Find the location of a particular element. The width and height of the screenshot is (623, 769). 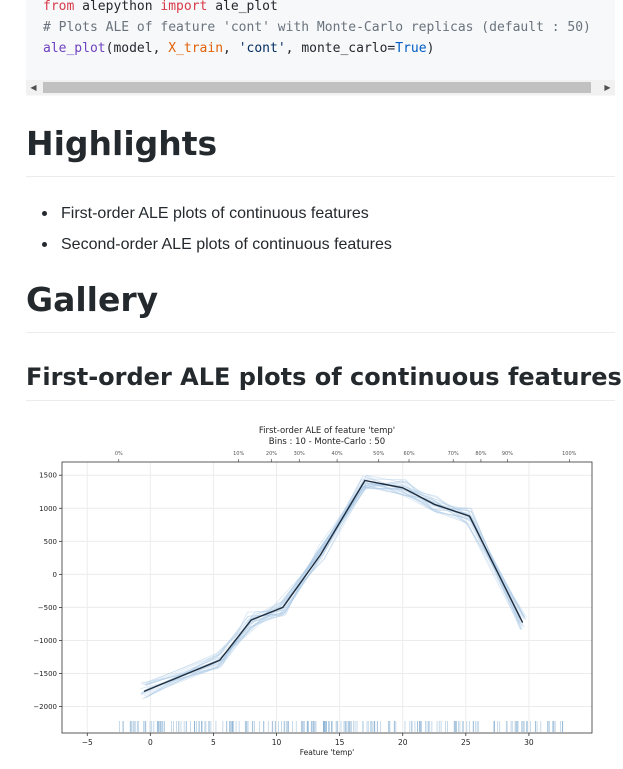

x-tick-label: 10 is located at coordinates (277, 742).